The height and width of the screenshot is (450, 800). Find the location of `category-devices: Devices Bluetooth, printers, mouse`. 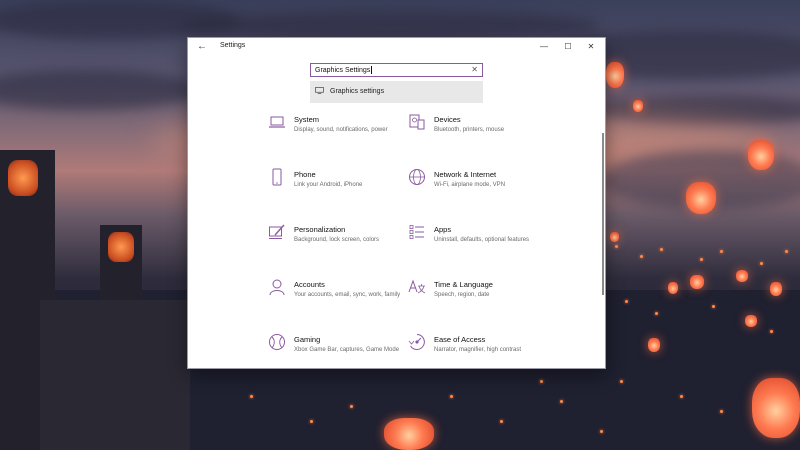

category-devices: Devices Bluetooth, printers, mouse is located at coordinates (478, 133).